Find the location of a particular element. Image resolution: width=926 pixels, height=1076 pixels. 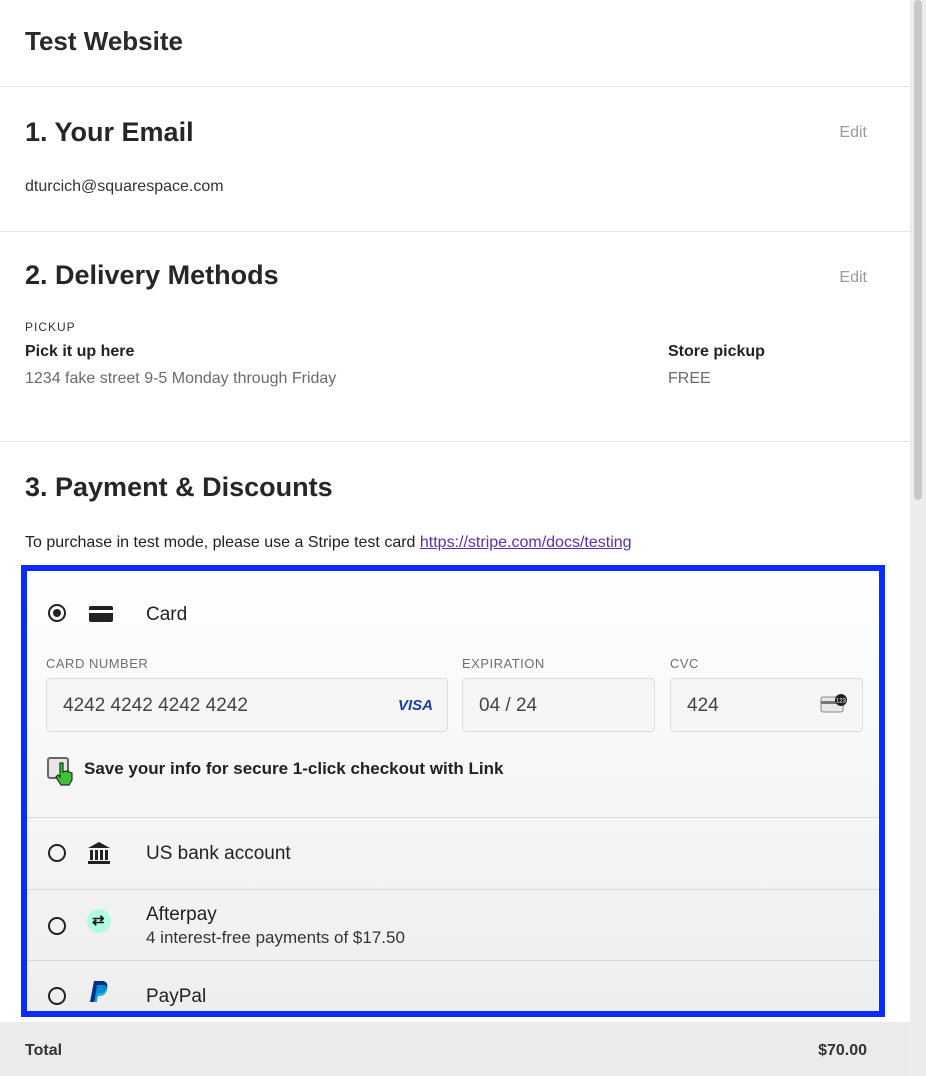

card-number-field: 4242 4242 4242 4242 VISA is located at coordinates (247, 705).